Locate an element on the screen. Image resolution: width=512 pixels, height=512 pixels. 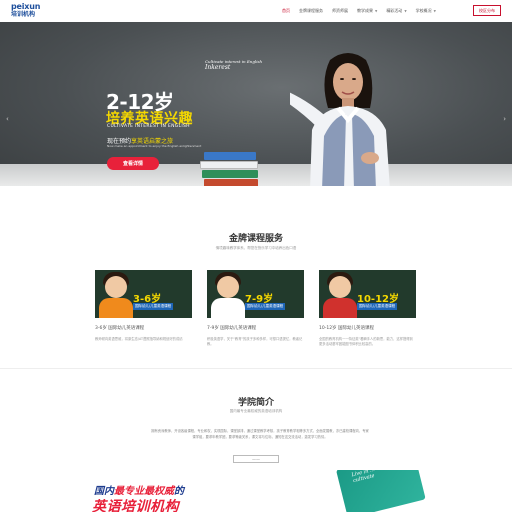
logo-text-en: peixun is located at coordinates (26, 6).